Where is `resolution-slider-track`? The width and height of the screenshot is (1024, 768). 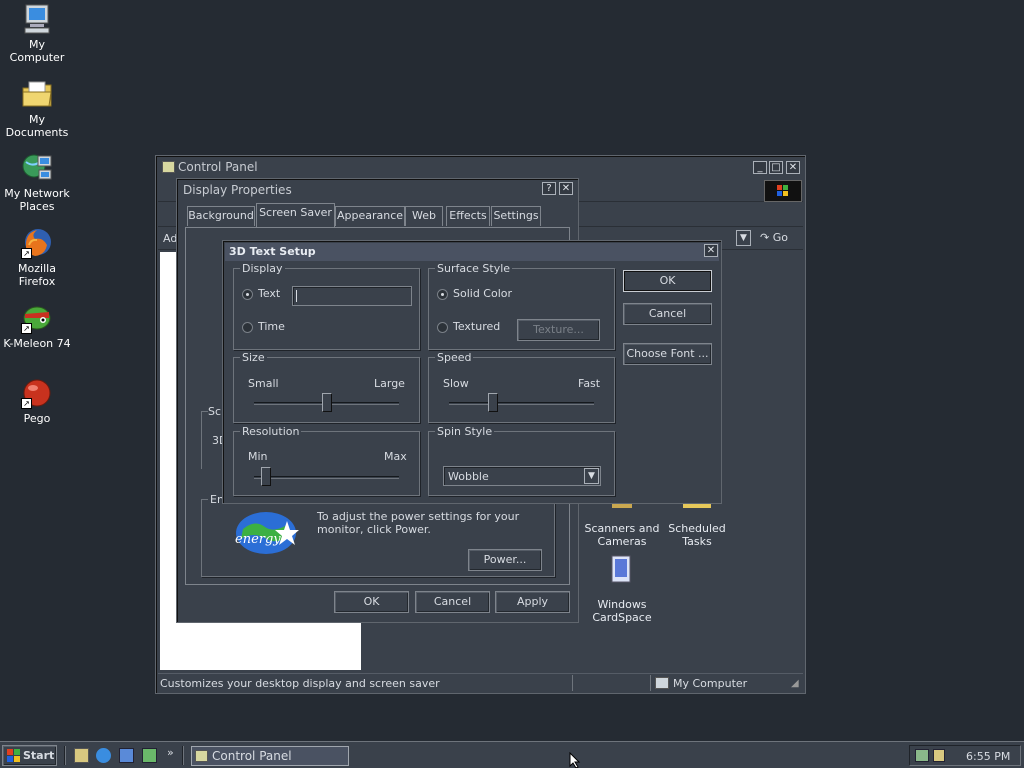
resolution-slider-track is located at coordinates (326, 477).